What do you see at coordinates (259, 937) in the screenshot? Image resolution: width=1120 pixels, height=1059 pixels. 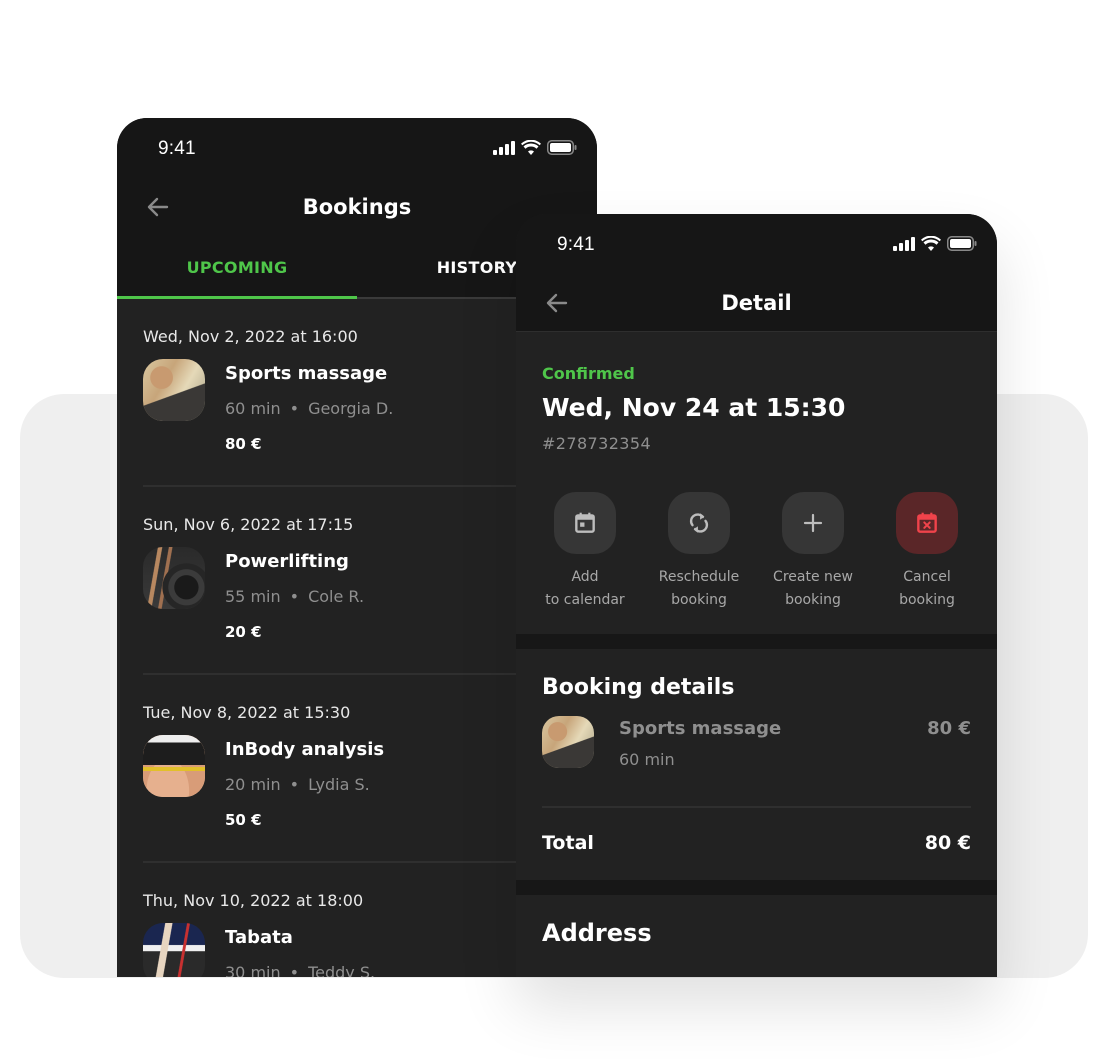 I see `booking-name: Tabata` at bounding box center [259, 937].